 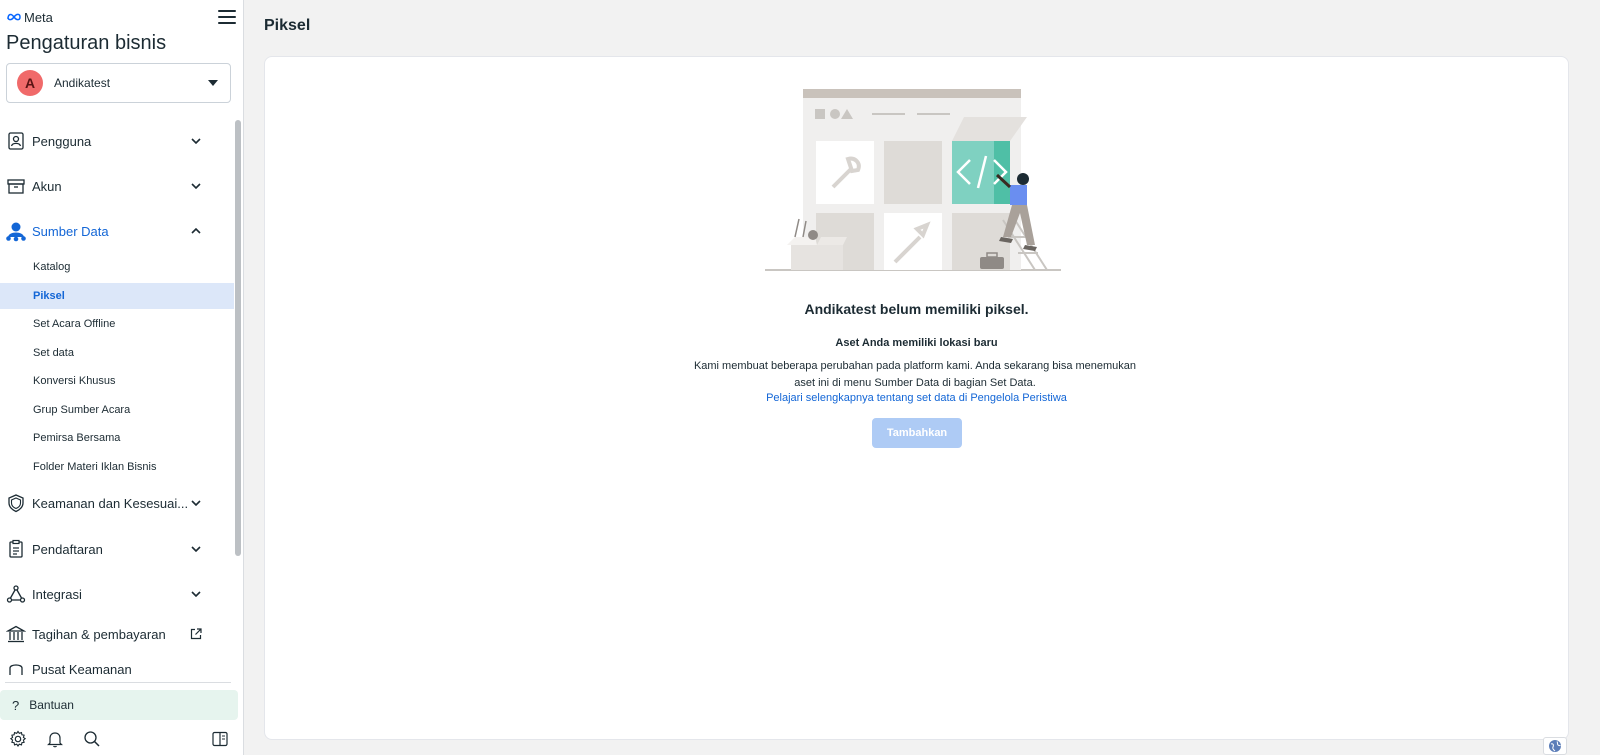 What do you see at coordinates (18, 739) in the screenshot?
I see `gear-icon` at bounding box center [18, 739].